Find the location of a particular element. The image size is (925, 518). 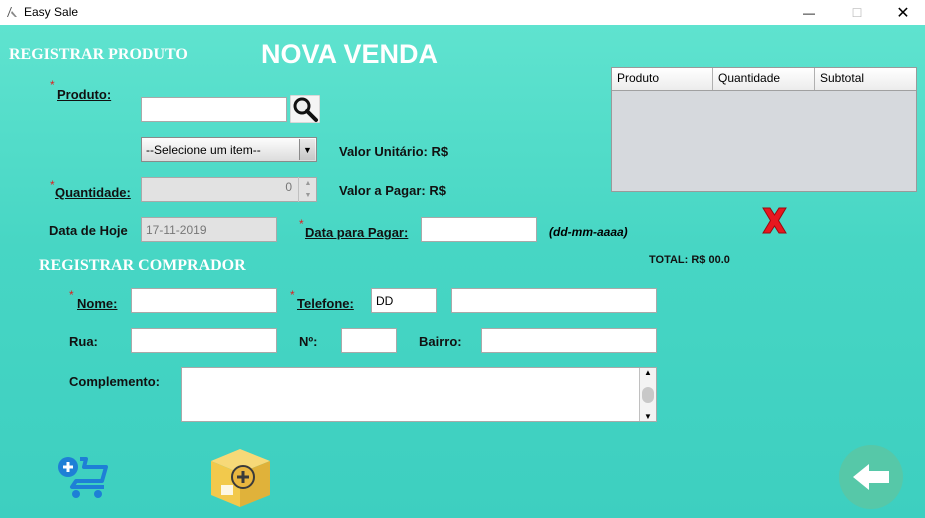

total-label: TOTAL: R$ 00.0 is located at coordinates (689, 260).